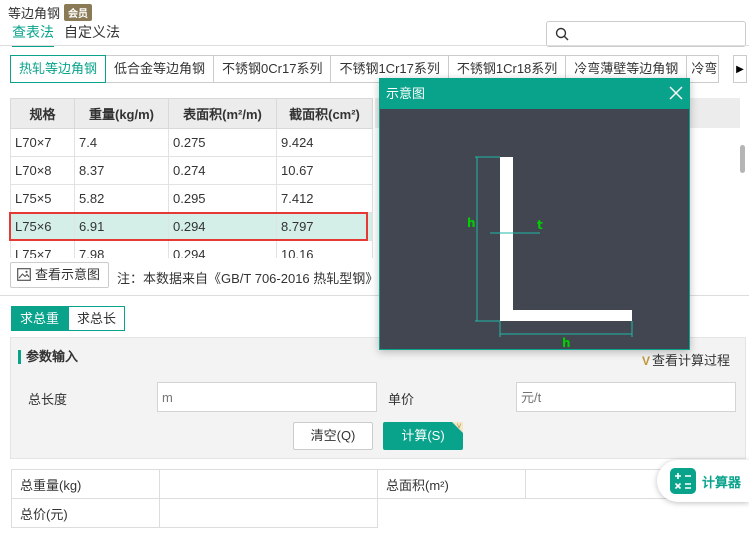  Describe the element at coordinates (248, 278) in the screenshot. I see `data-source-note: 注：本数据来自《GB/T 706-2016 热轧型钢》` at that location.